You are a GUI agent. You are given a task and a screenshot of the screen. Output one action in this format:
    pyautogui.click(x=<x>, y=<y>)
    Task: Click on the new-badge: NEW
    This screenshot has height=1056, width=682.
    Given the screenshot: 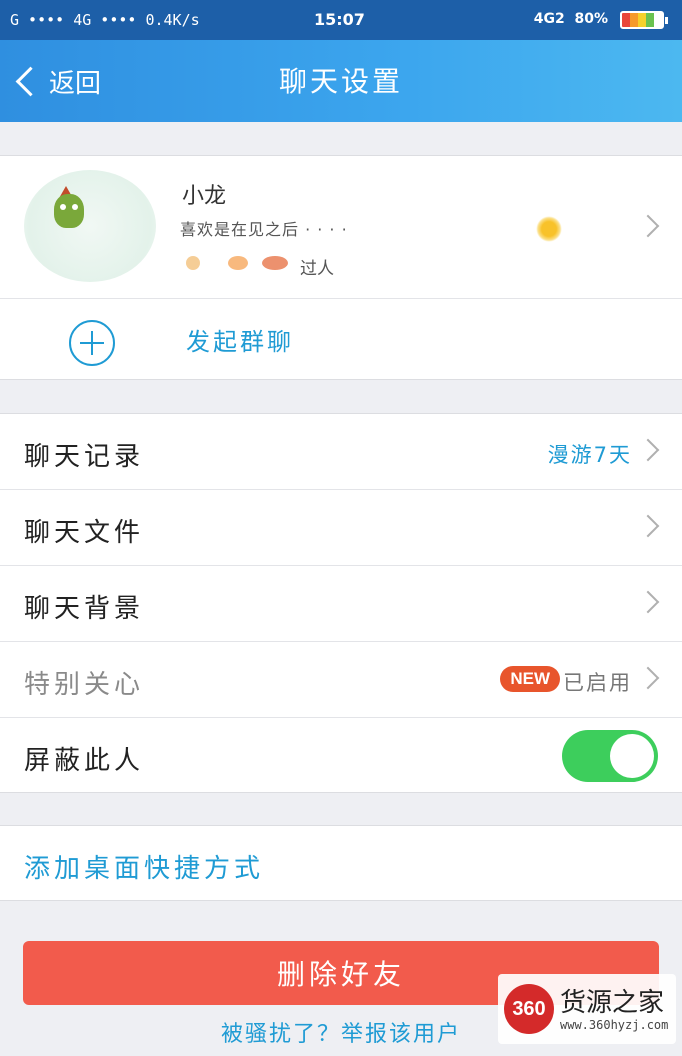 What is the action you would take?
    pyautogui.click(x=530, y=679)
    